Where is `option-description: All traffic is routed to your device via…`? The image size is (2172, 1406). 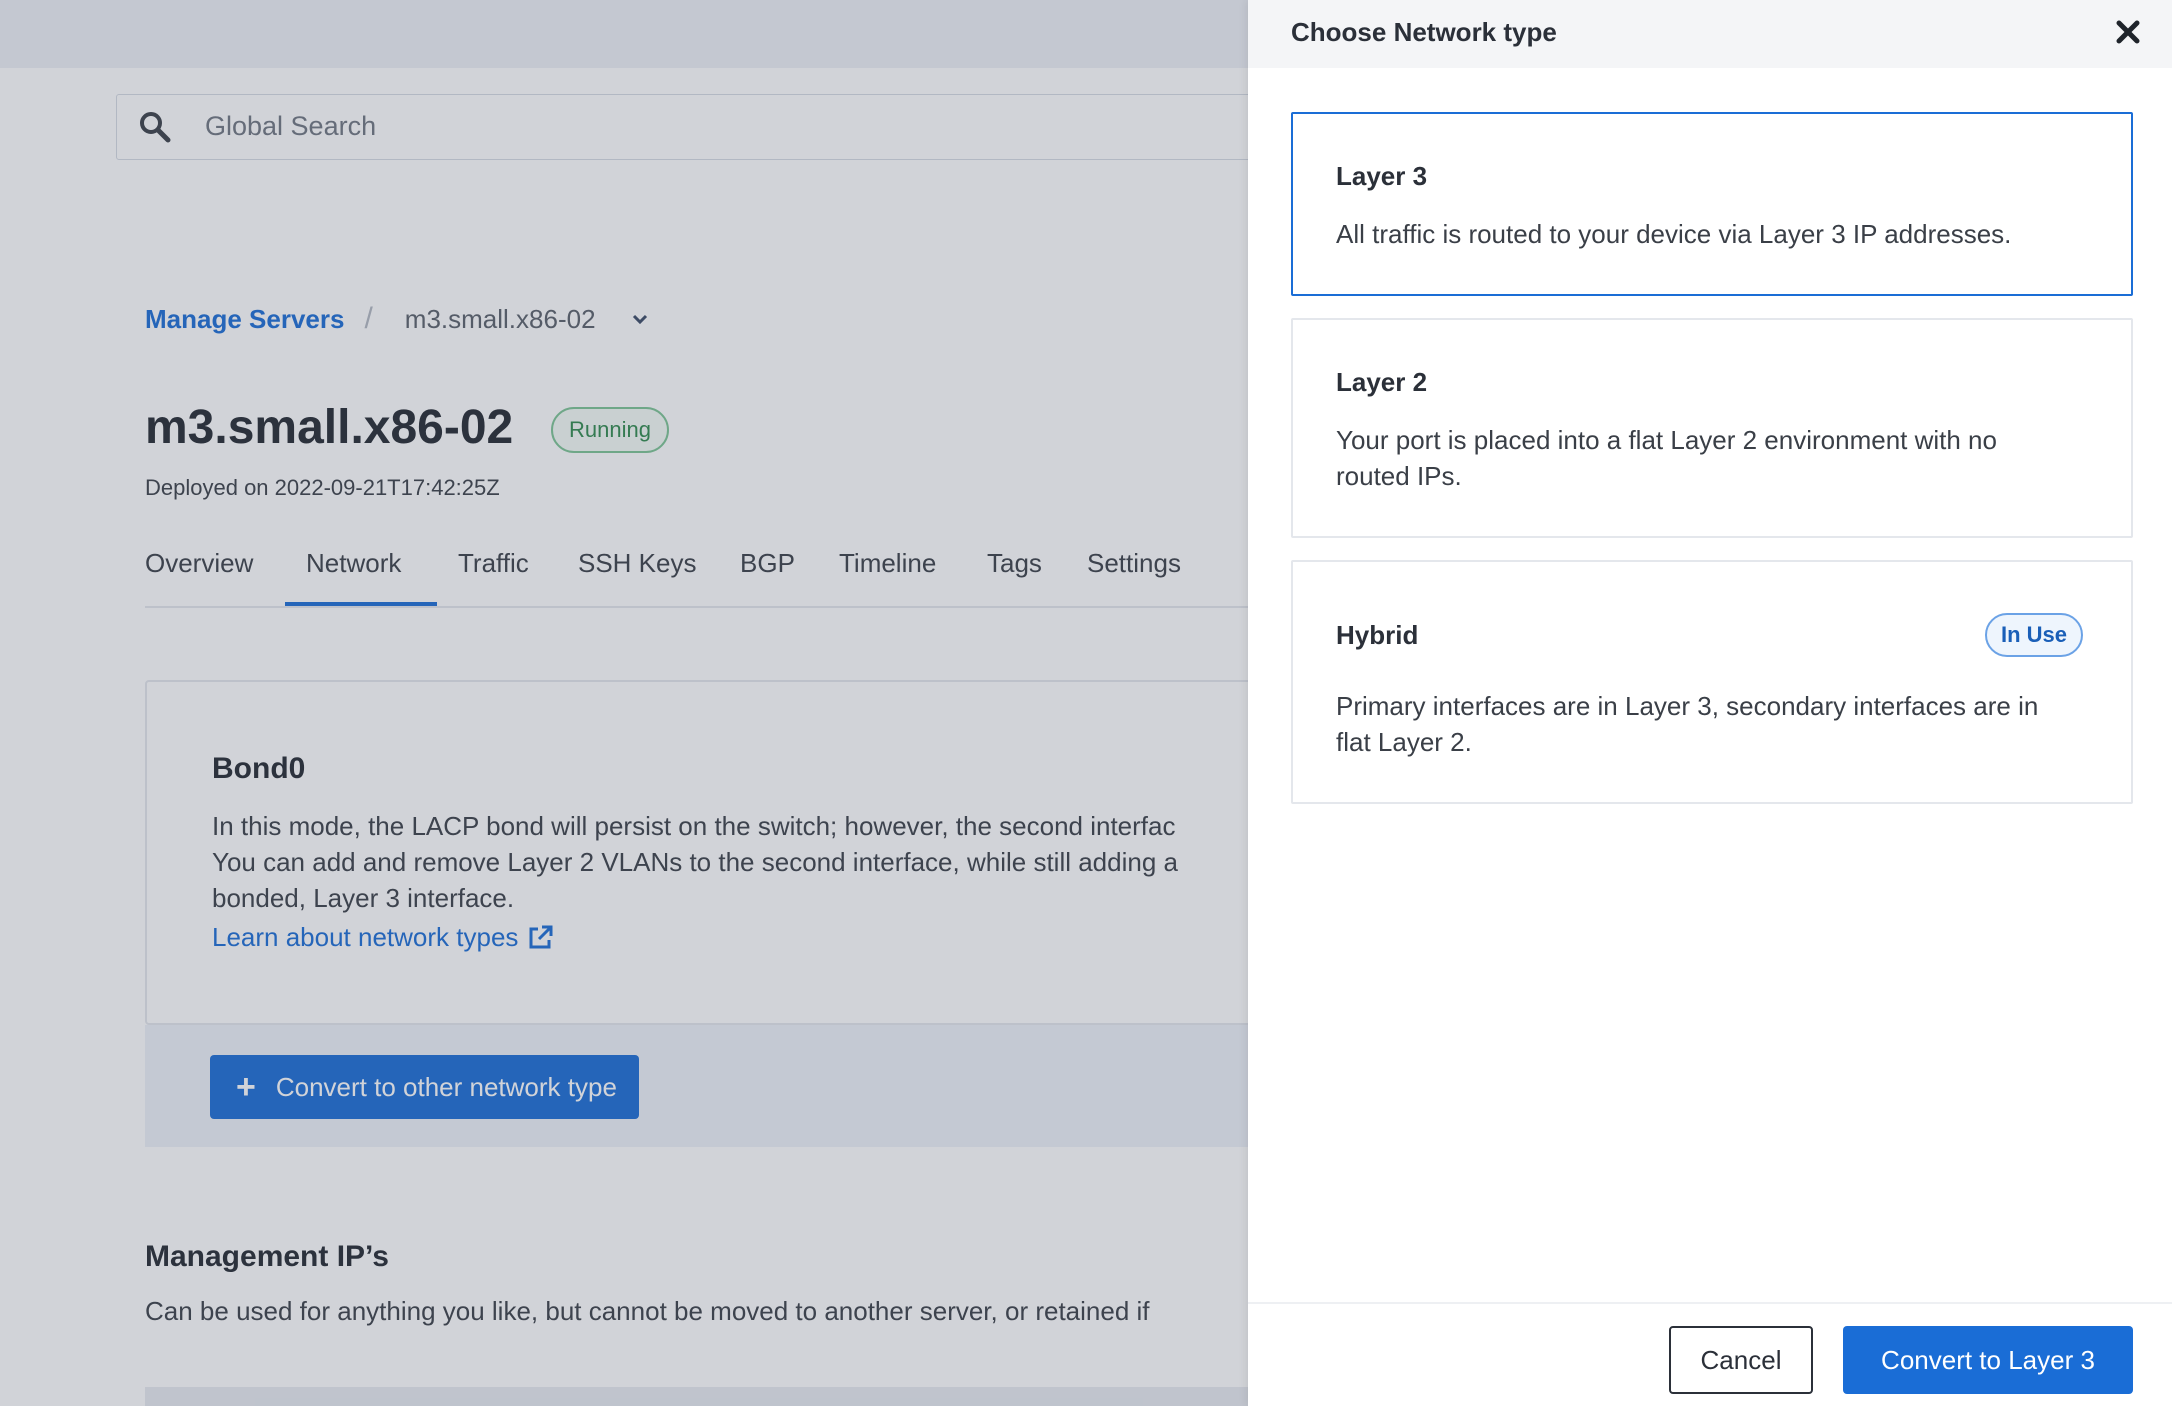 option-description: All traffic is routed to your device via… is located at coordinates (1716, 234).